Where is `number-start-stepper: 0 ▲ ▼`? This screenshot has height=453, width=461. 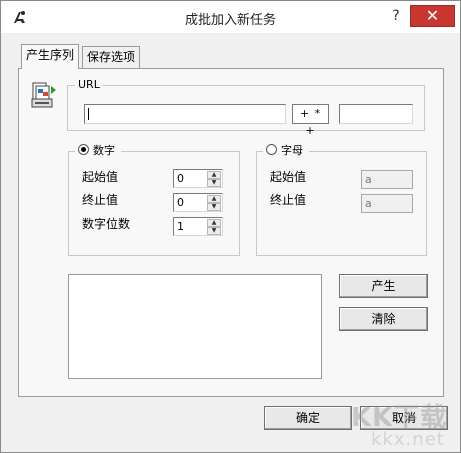 number-start-stepper: 0 ▲ ▼ is located at coordinates (198, 178).